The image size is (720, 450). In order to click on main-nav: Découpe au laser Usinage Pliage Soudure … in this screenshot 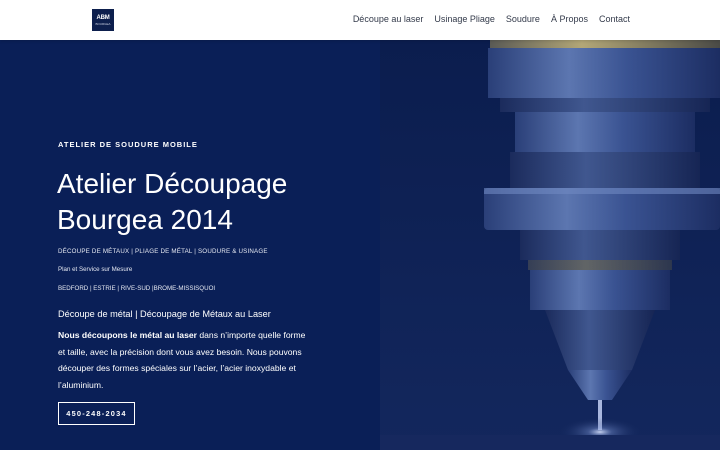, I will do `click(491, 19)`.